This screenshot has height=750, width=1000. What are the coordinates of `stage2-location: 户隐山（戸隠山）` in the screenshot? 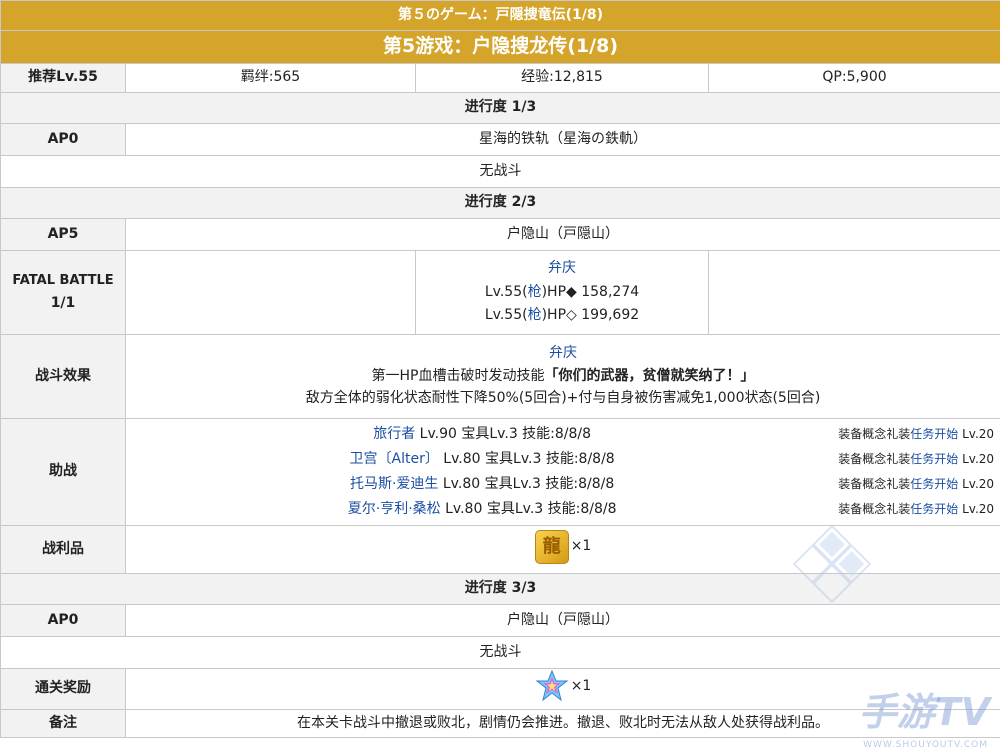 It's located at (562, 234).